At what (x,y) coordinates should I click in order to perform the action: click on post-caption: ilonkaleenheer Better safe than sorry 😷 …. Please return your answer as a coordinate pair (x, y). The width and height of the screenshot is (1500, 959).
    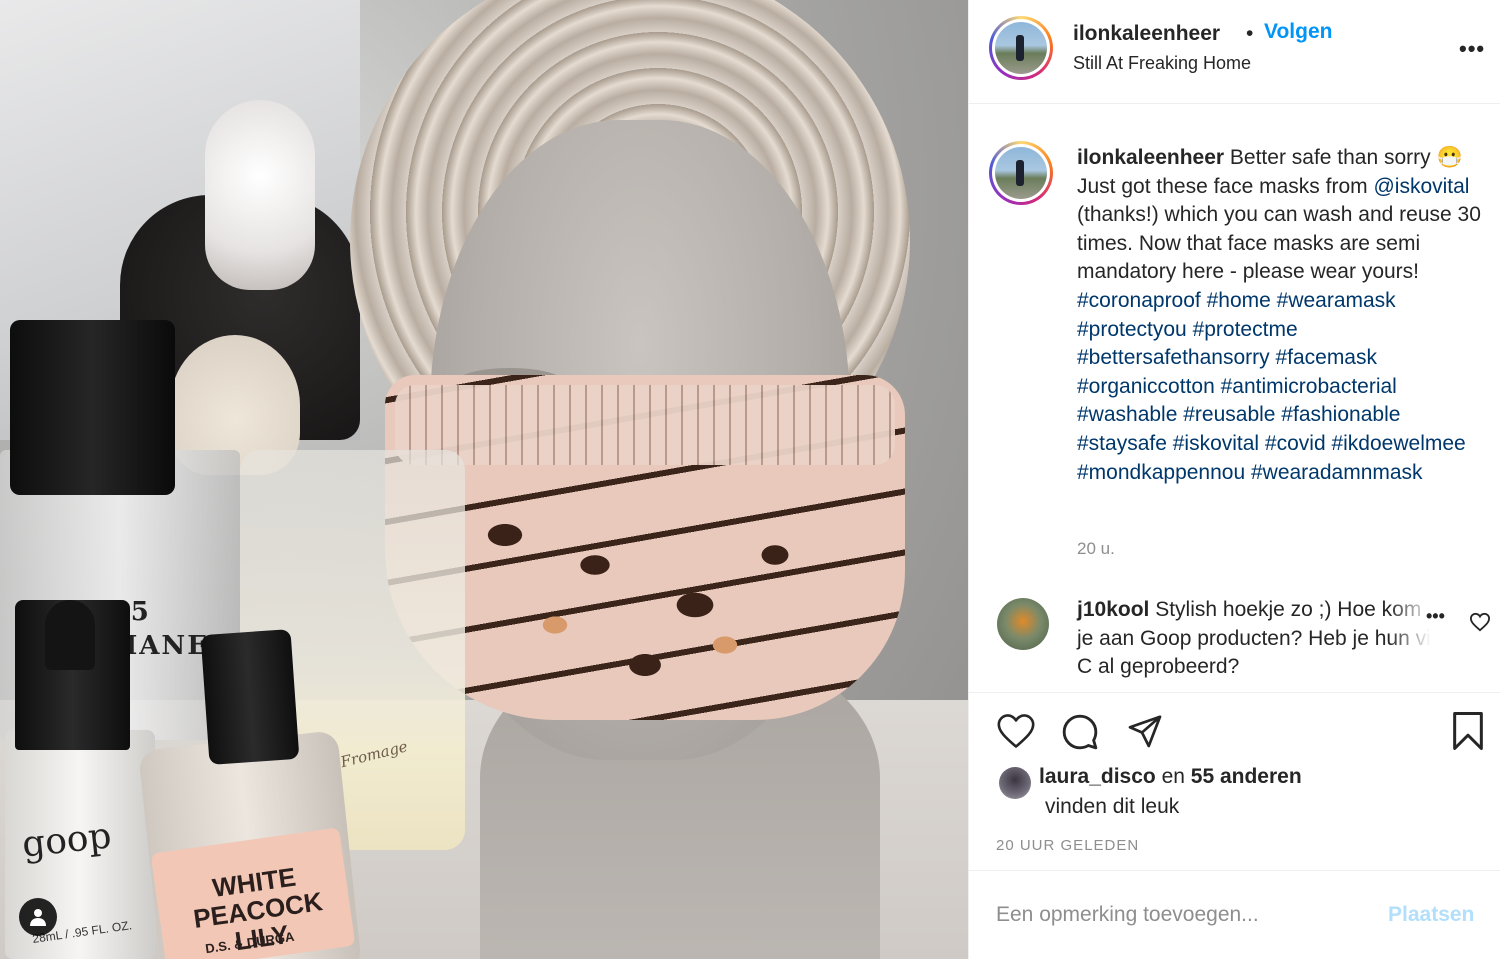
    Looking at the image, I should click on (1282, 315).